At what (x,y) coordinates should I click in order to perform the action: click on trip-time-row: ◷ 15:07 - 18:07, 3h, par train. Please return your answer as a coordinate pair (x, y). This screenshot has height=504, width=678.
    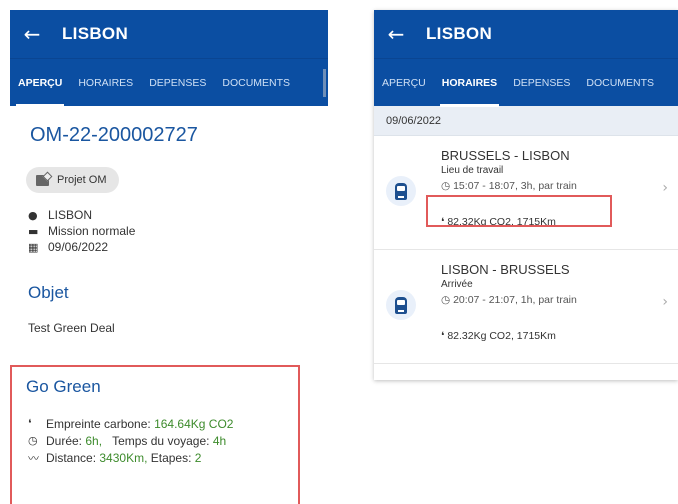
    Looking at the image, I should click on (509, 186).